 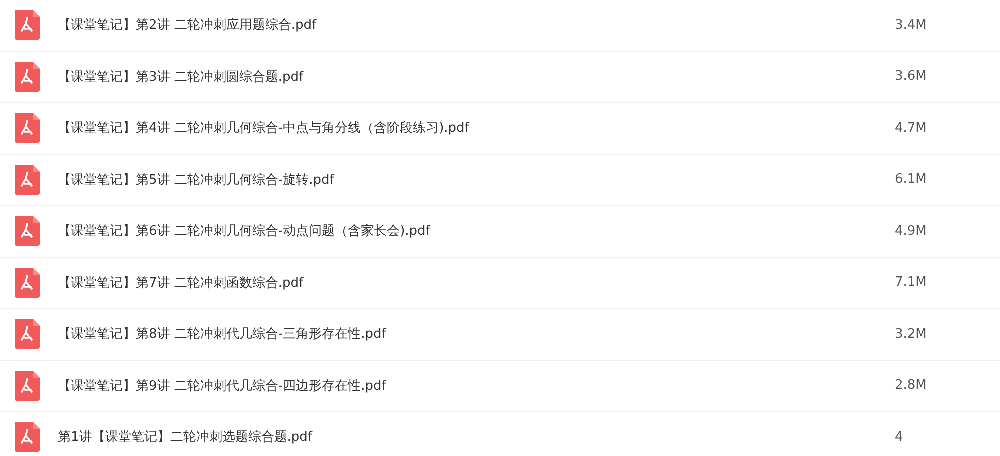 What do you see at coordinates (911, 282) in the screenshot?
I see `file-size: 7.1M` at bounding box center [911, 282].